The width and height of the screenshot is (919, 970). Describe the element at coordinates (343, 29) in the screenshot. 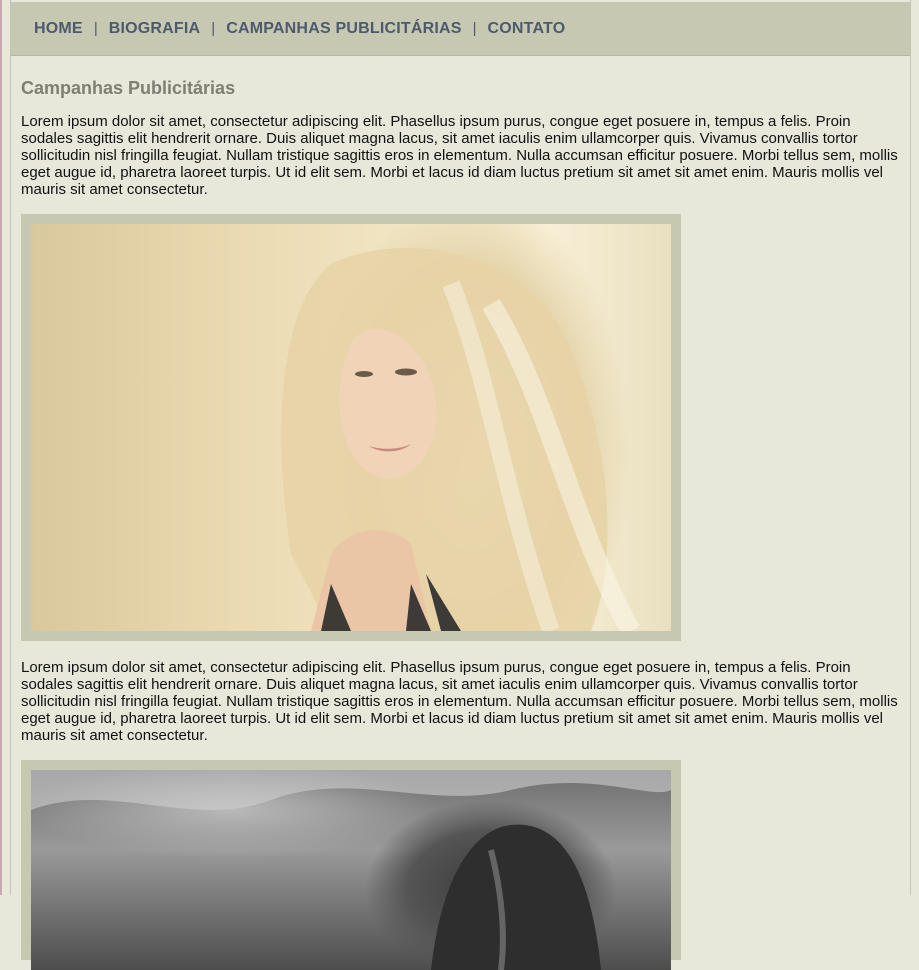

I see `nav-link-campanhas: CAMPANHAS PUBLICITÁRIAS` at that location.